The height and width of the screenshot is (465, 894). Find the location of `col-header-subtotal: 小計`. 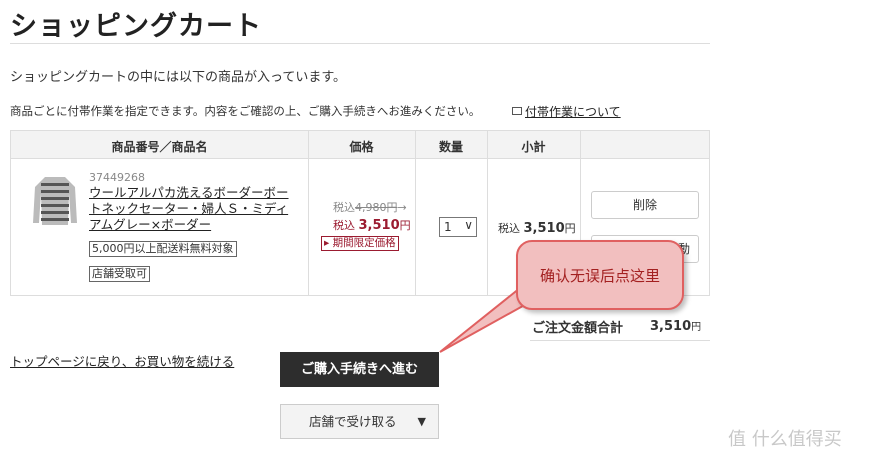

col-header-subtotal: 小計 is located at coordinates (533, 147).